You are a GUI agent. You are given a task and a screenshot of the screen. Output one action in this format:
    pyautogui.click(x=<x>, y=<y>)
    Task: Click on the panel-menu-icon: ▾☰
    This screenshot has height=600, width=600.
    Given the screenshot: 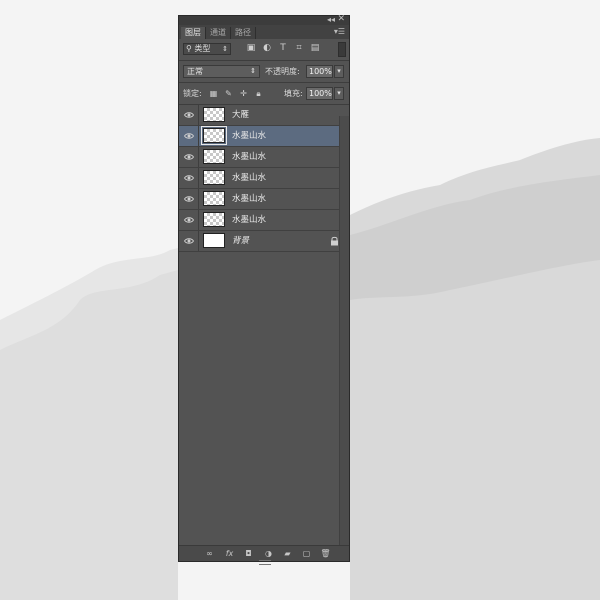 What is the action you would take?
    pyautogui.click(x=339, y=31)
    